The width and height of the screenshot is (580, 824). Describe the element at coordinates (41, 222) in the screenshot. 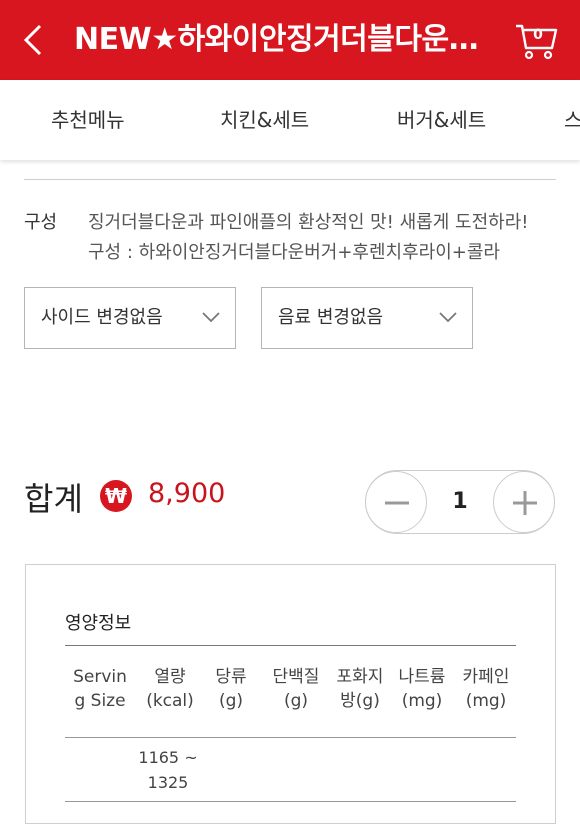

I see `composition-label: 구성` at that location.